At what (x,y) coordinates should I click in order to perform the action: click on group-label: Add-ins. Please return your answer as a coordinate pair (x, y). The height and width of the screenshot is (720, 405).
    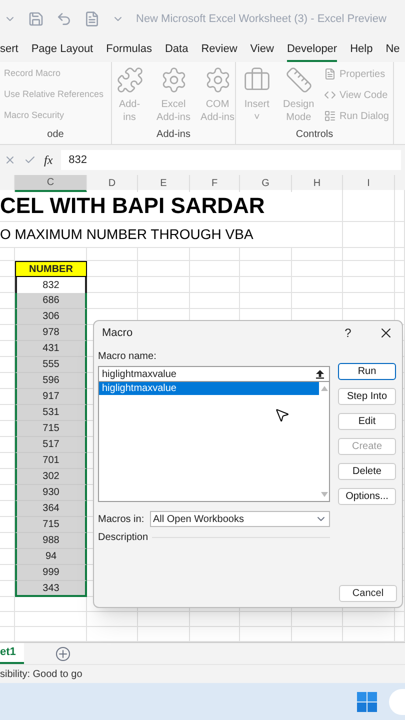
    Looking at the image, I should click on (173, 135).